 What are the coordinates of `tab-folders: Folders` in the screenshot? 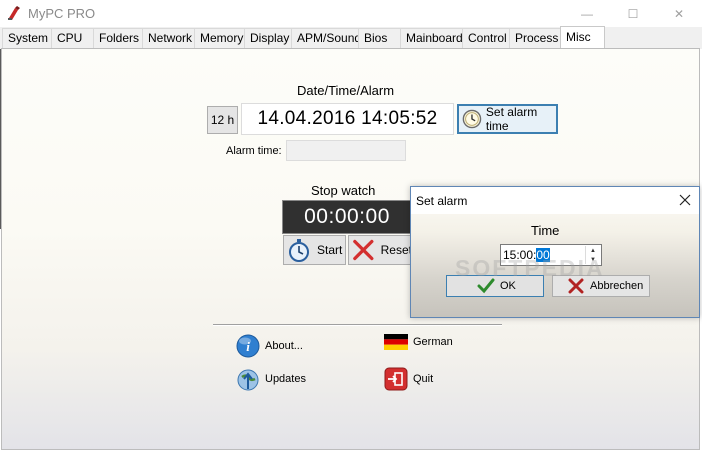 It's located at (118, 38).